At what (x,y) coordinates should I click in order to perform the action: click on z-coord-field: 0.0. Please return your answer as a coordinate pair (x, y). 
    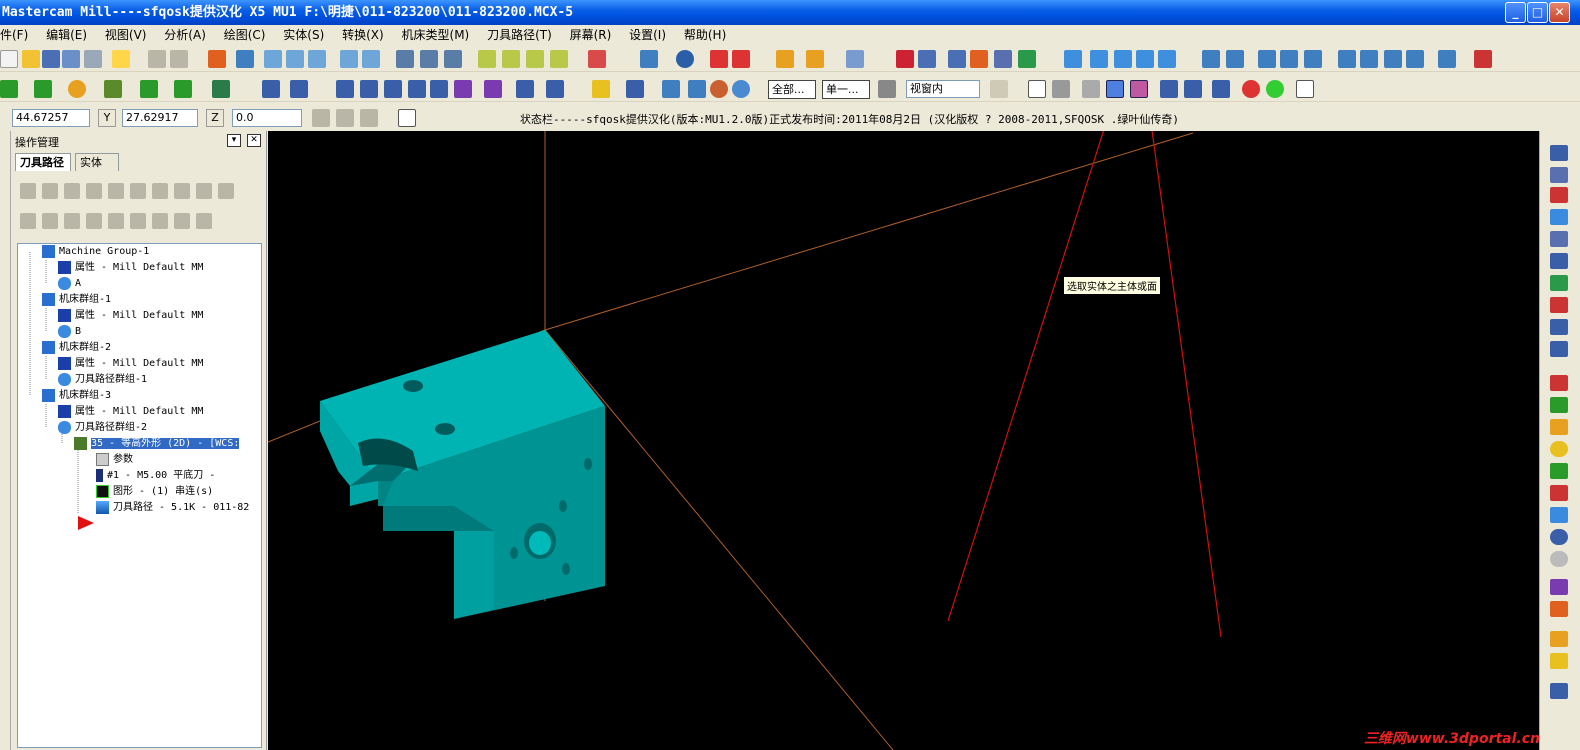
    Looking at the image, I should click on (267, 118).